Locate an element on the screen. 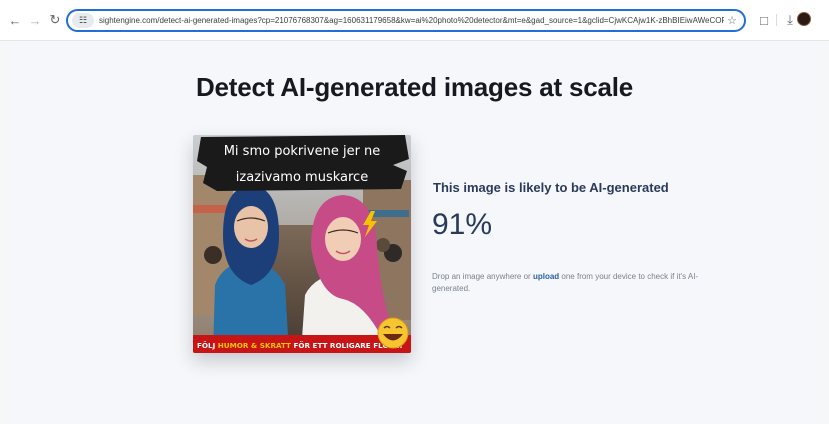 The height and width of the screenshot is (424, 829). site-settings-icon: ☷ is located at coordinates (83, 20).